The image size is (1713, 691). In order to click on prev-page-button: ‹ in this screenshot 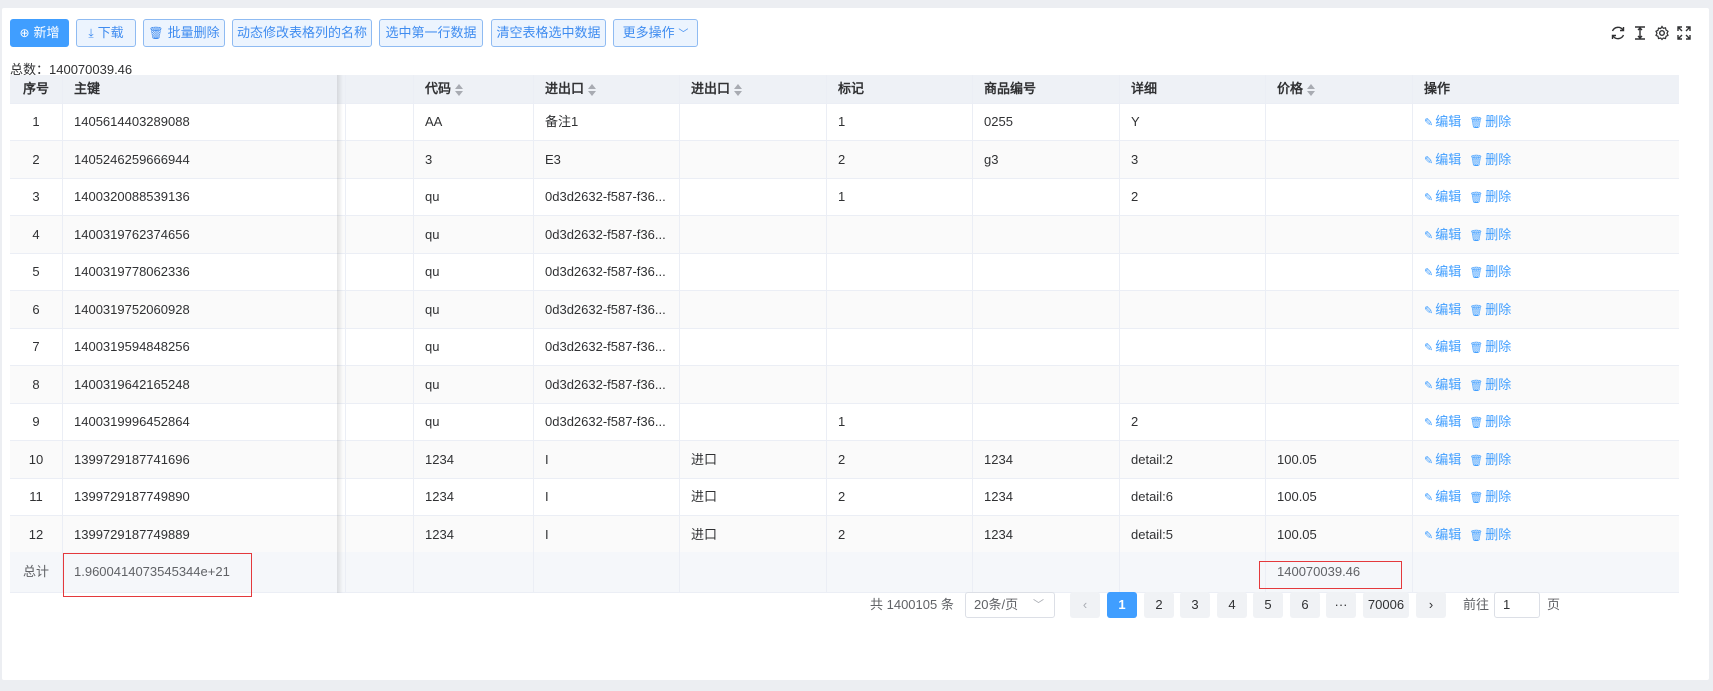, I will do `click(1085, 605)`.